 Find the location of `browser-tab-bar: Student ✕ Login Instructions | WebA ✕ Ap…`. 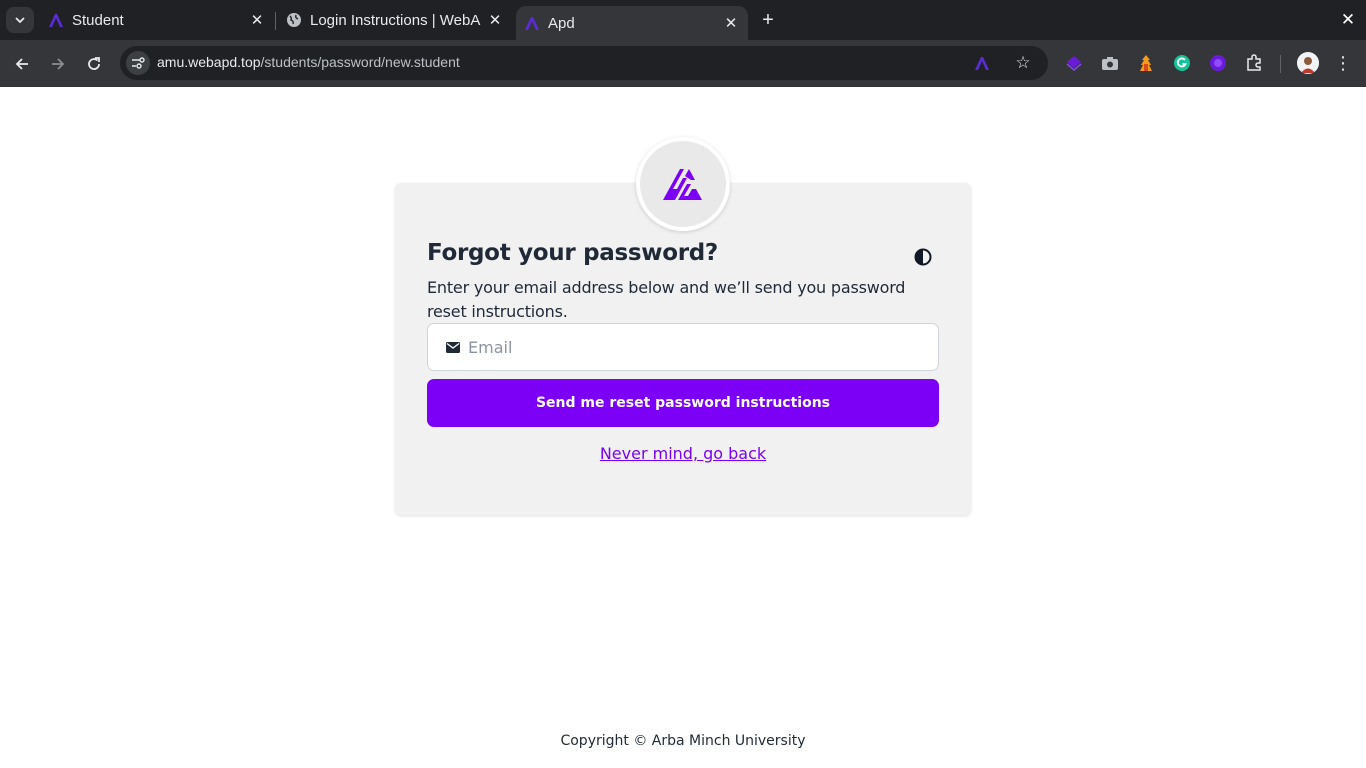

browser-tab-bar: Student ✕ Login Instructions | WebA ✕ Ap… is located at coordinates (683, 20).